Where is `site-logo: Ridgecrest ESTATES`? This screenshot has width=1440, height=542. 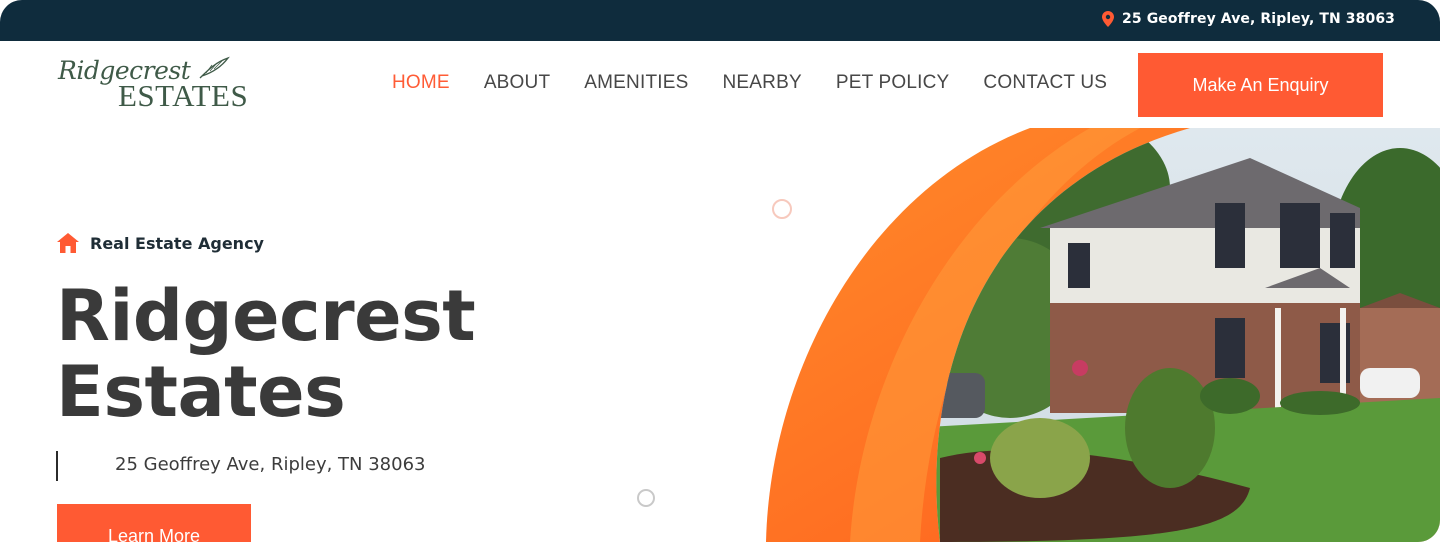 site-logo: Ridgecrest ESTATES is located at coordinates (158, 84).